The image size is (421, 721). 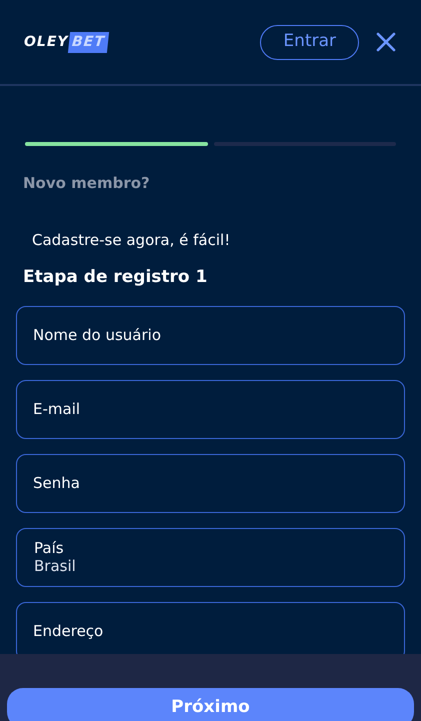 What do you see at coordinates (210, 335) in the screenshot?
I see `input-field: Nome do usuário` at bounding box center [210, 335].